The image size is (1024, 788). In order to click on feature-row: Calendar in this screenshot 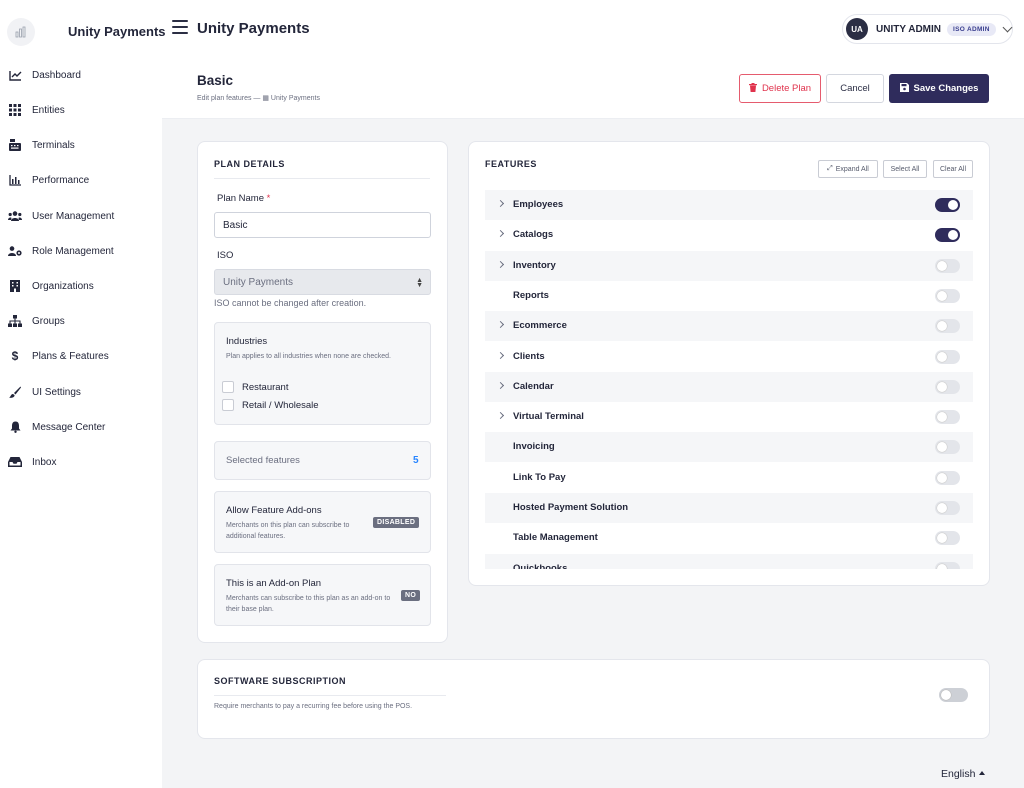, I will do `click(729, 386)`.